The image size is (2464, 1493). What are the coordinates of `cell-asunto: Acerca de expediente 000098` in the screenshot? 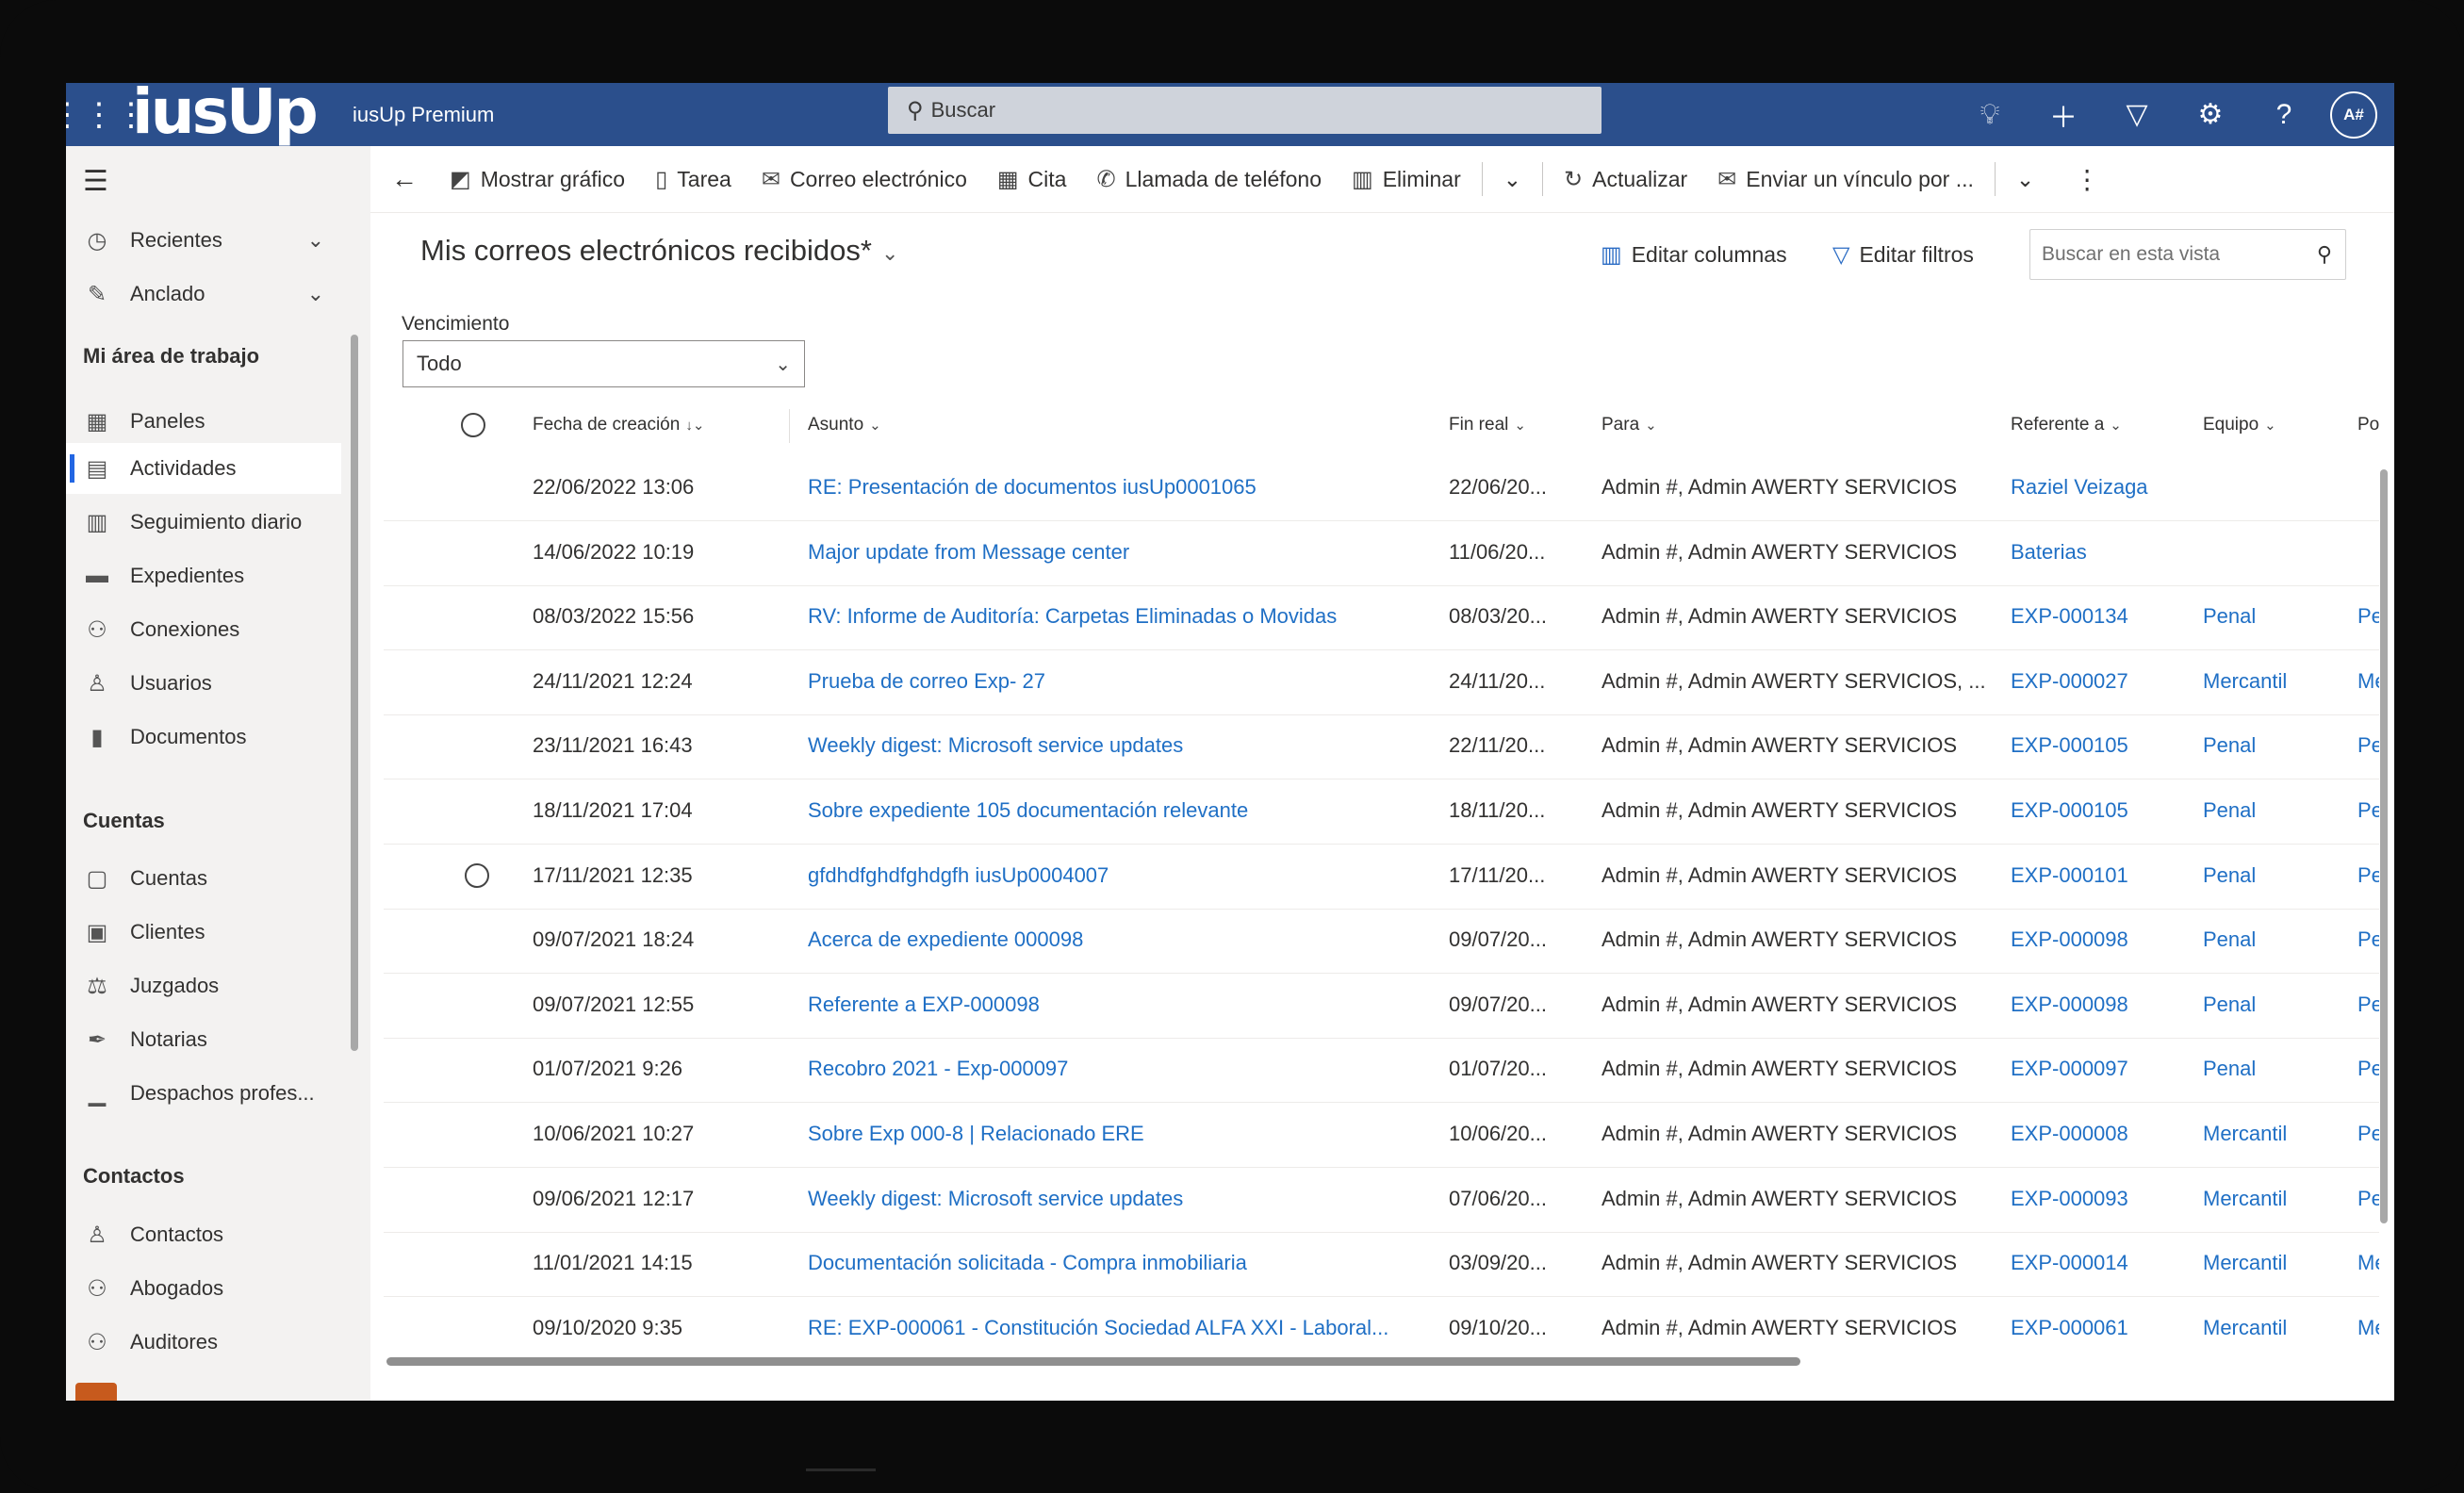 It's located at (1119, 939).